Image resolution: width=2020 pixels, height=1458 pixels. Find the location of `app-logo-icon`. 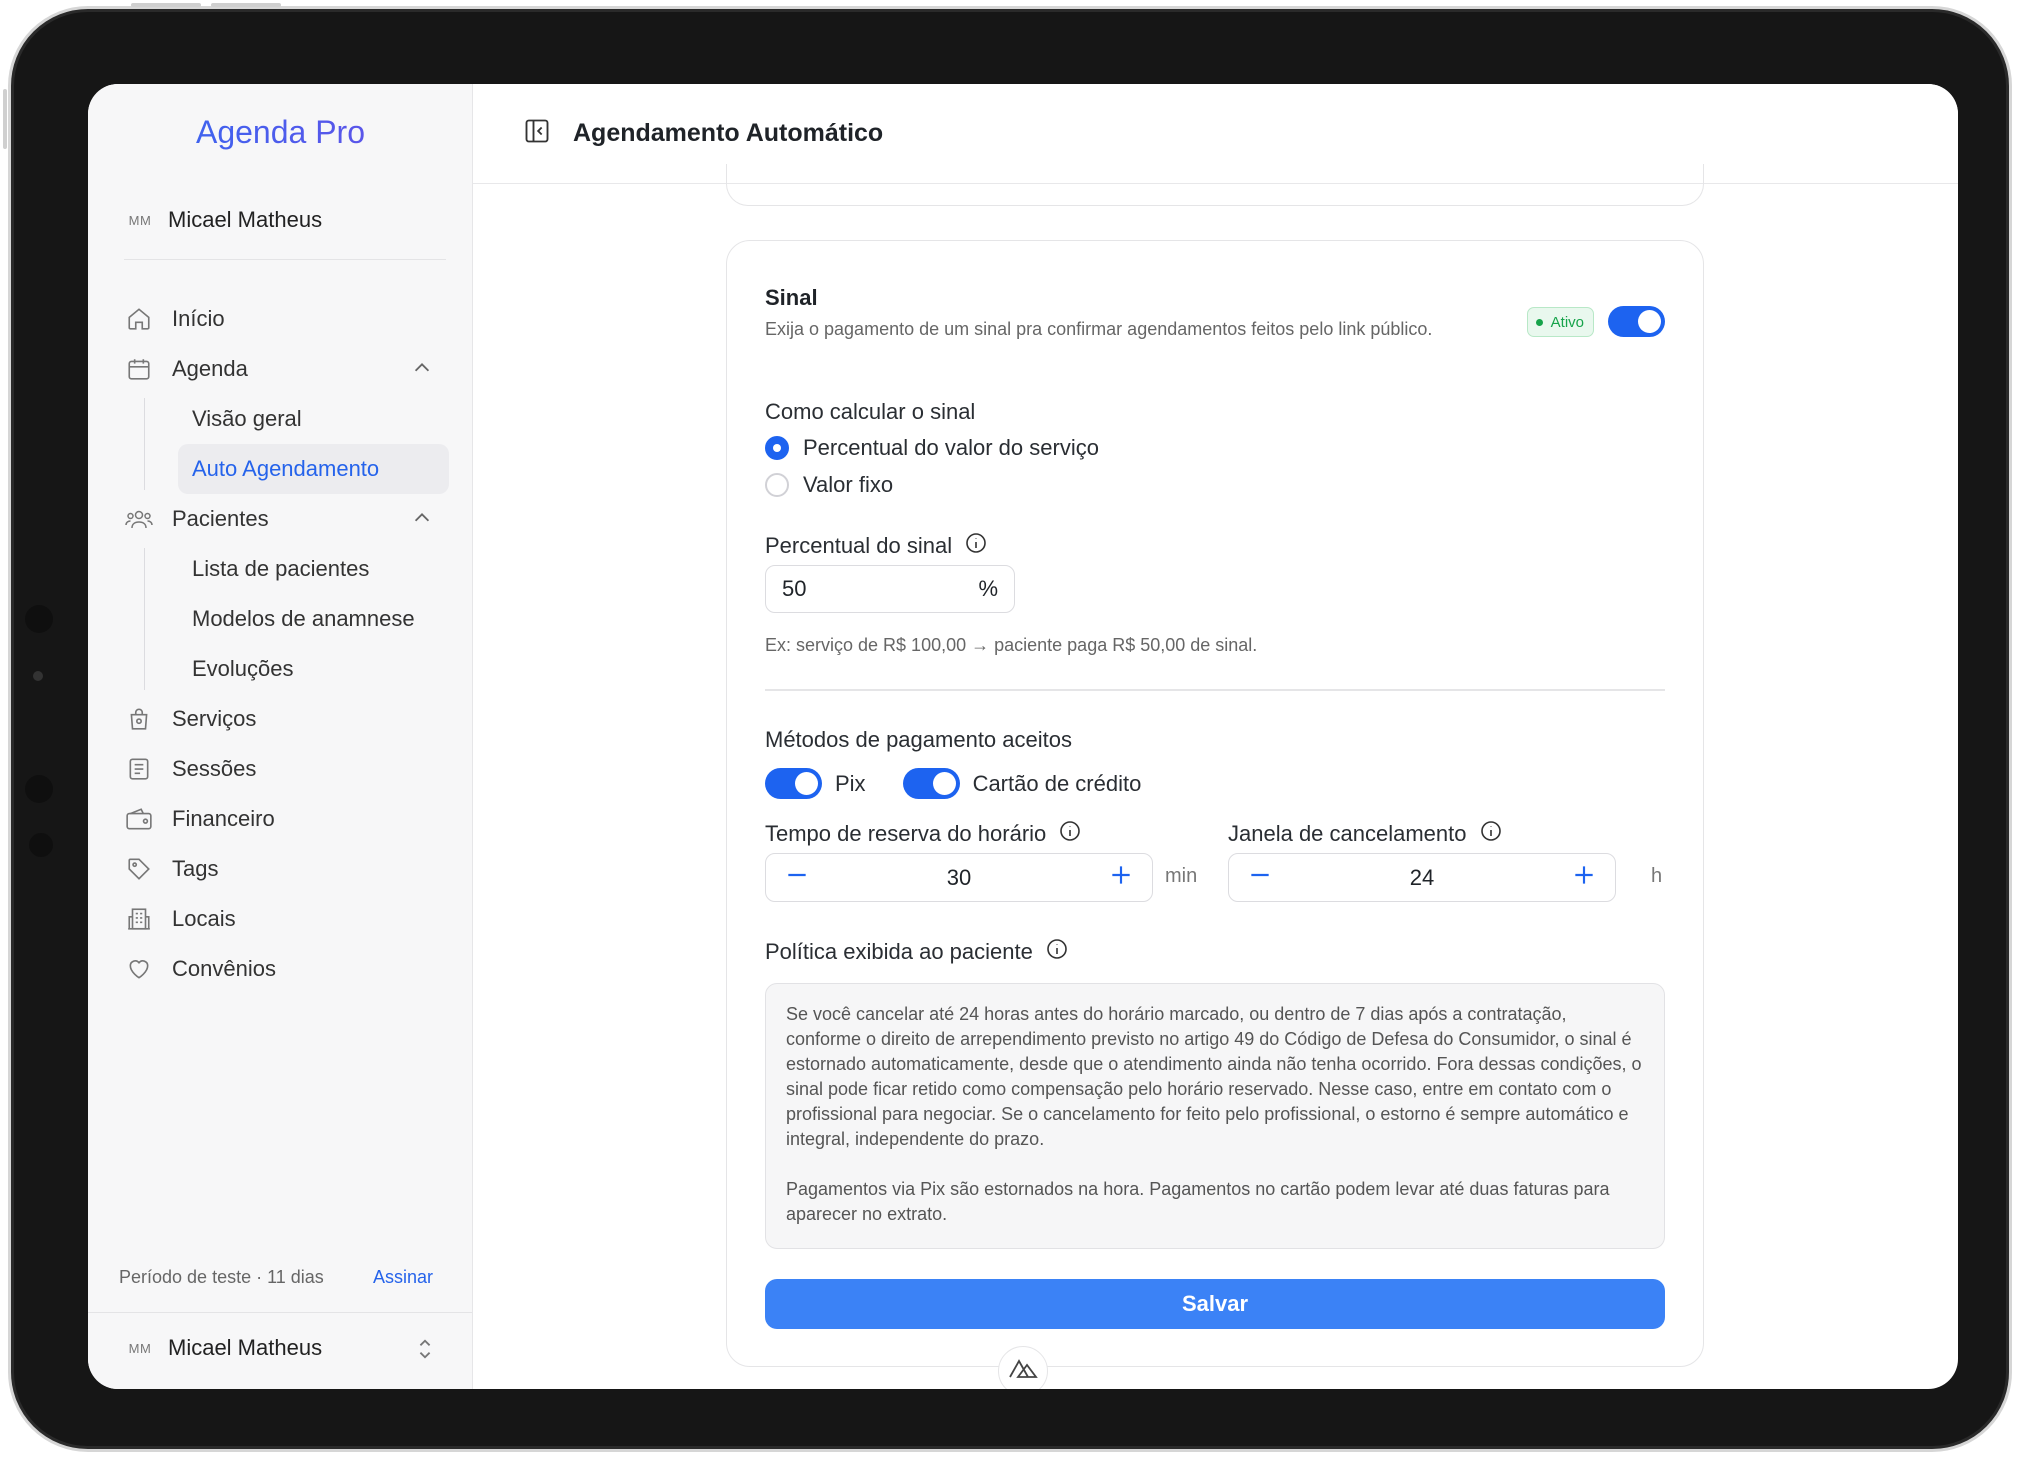

app-logo-icon is located at coordinates (1023, 1367).